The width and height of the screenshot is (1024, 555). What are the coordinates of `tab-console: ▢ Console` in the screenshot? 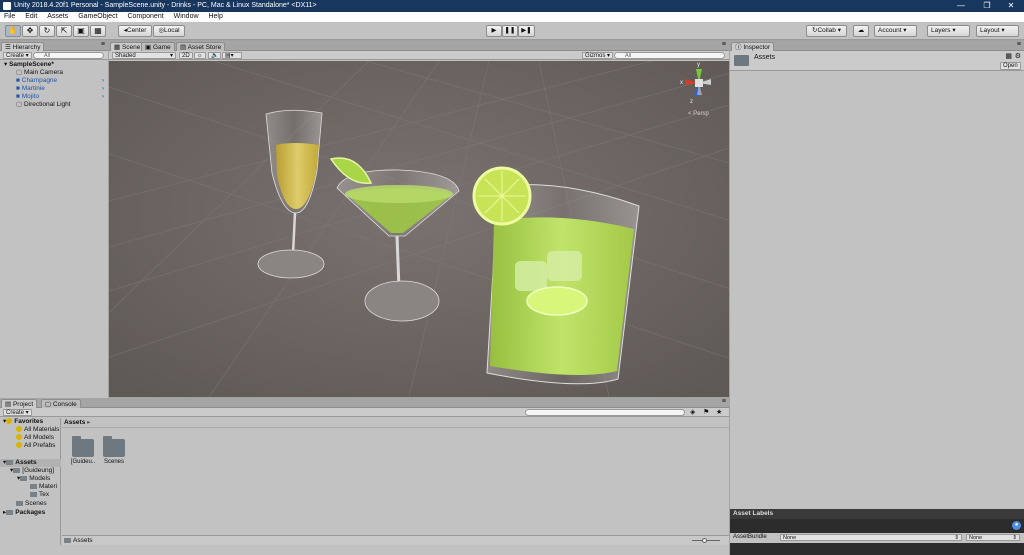 It's located at (61, 403).